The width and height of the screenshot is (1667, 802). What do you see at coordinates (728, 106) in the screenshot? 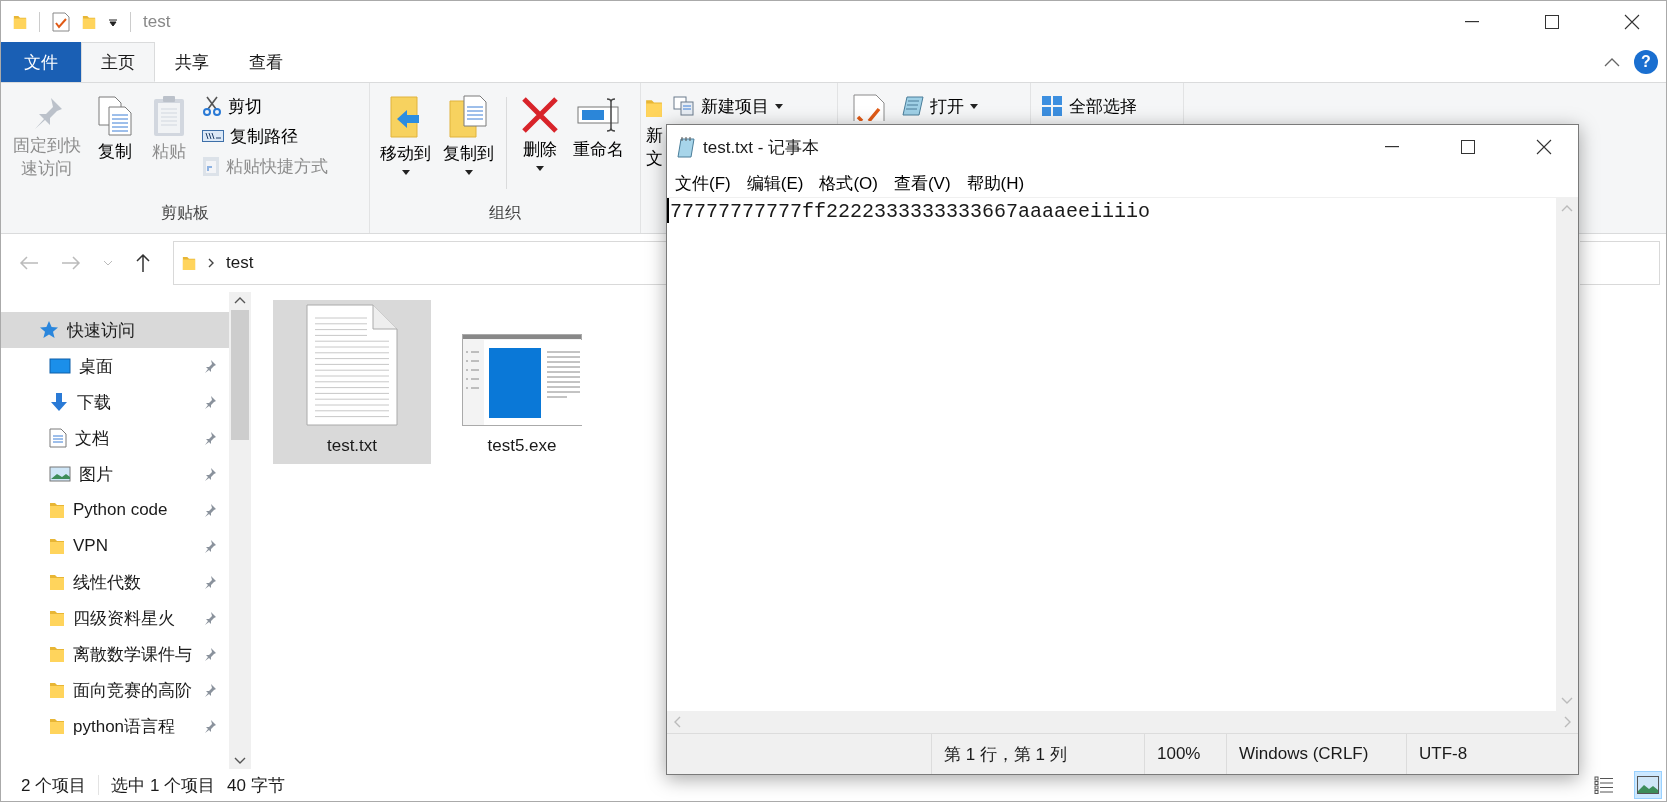
I see `ribbon-button: 新建项目` at bounding box center [728, 106].